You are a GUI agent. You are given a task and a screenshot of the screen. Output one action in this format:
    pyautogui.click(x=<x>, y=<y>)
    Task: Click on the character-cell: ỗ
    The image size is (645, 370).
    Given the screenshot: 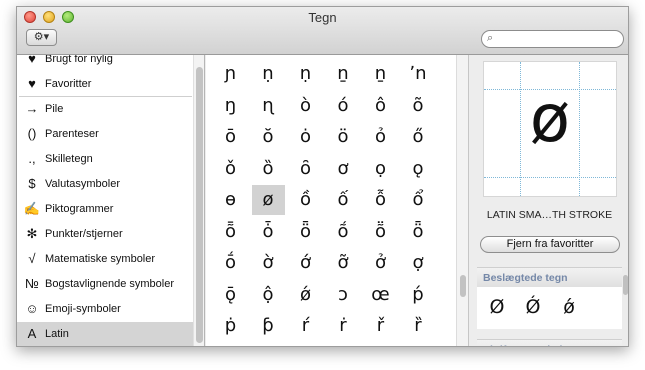 What is the action you would take?
    pyautogui.click(x=380, y=200)
    